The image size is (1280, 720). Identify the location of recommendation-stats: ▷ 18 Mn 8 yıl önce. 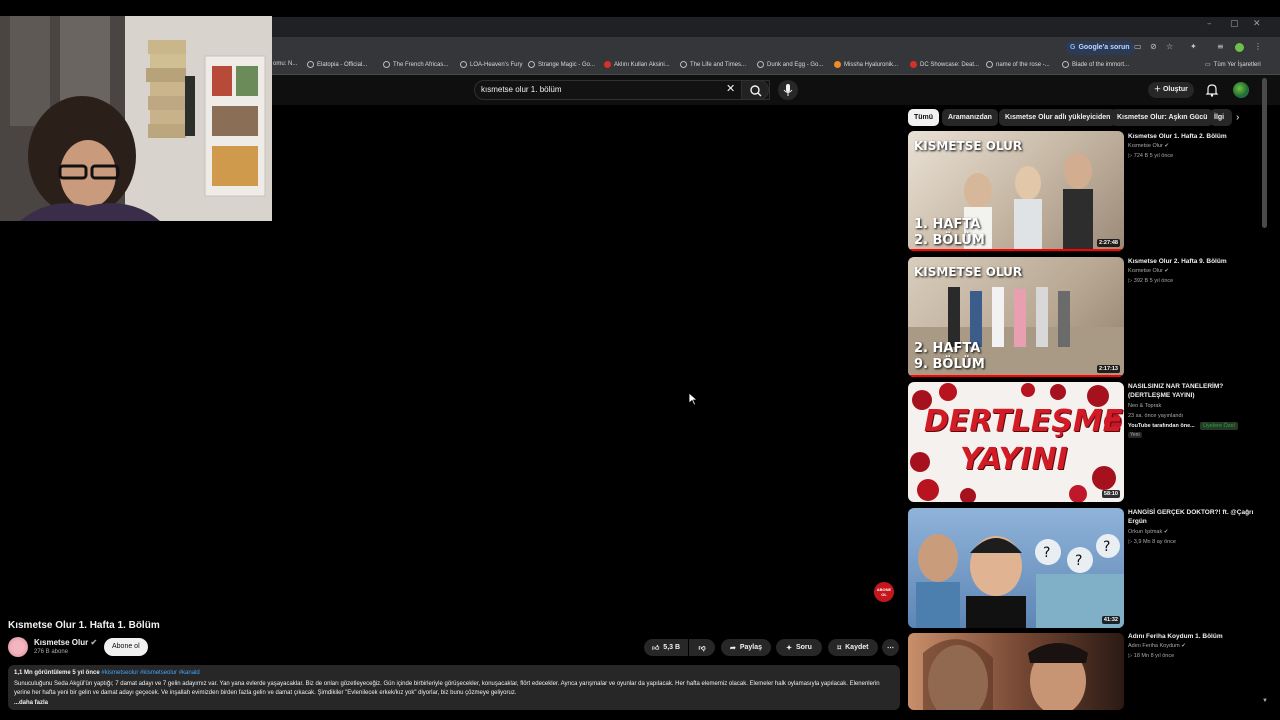
(1151, 656).